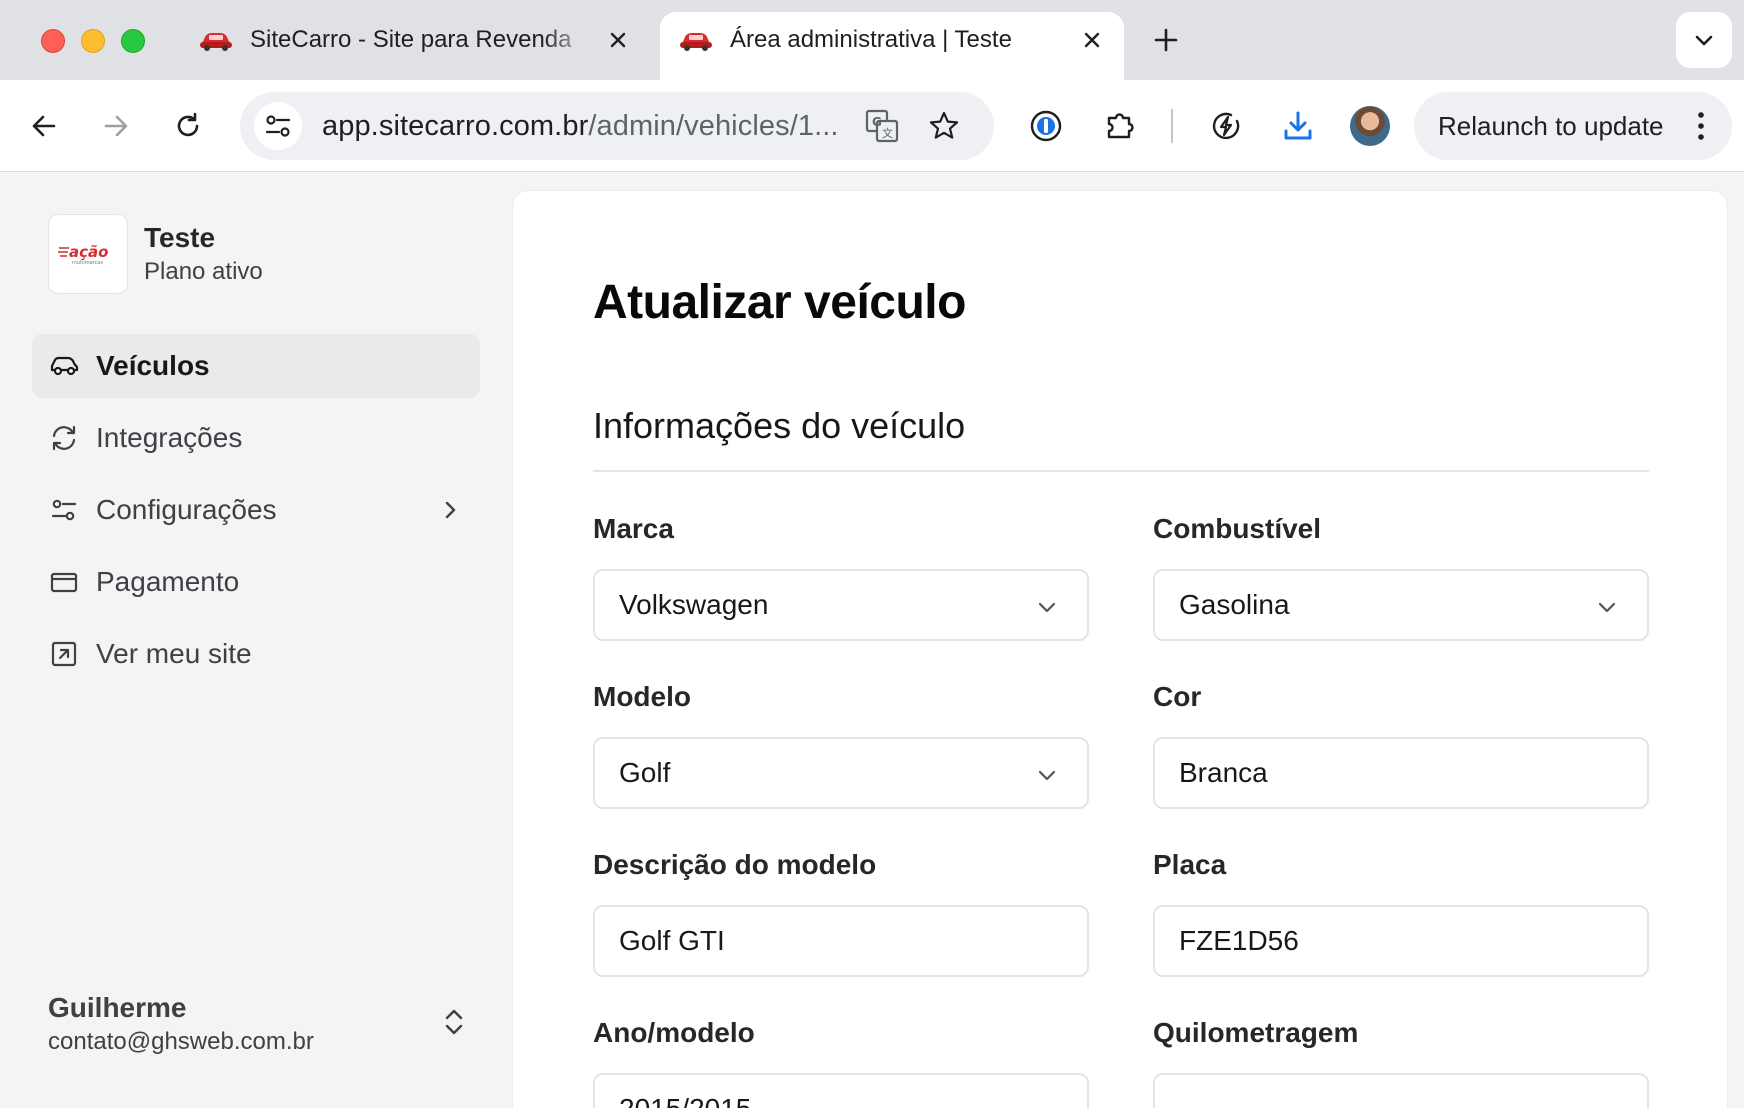  I want to click on marca-select: Volkswagen, so click(841, 605).